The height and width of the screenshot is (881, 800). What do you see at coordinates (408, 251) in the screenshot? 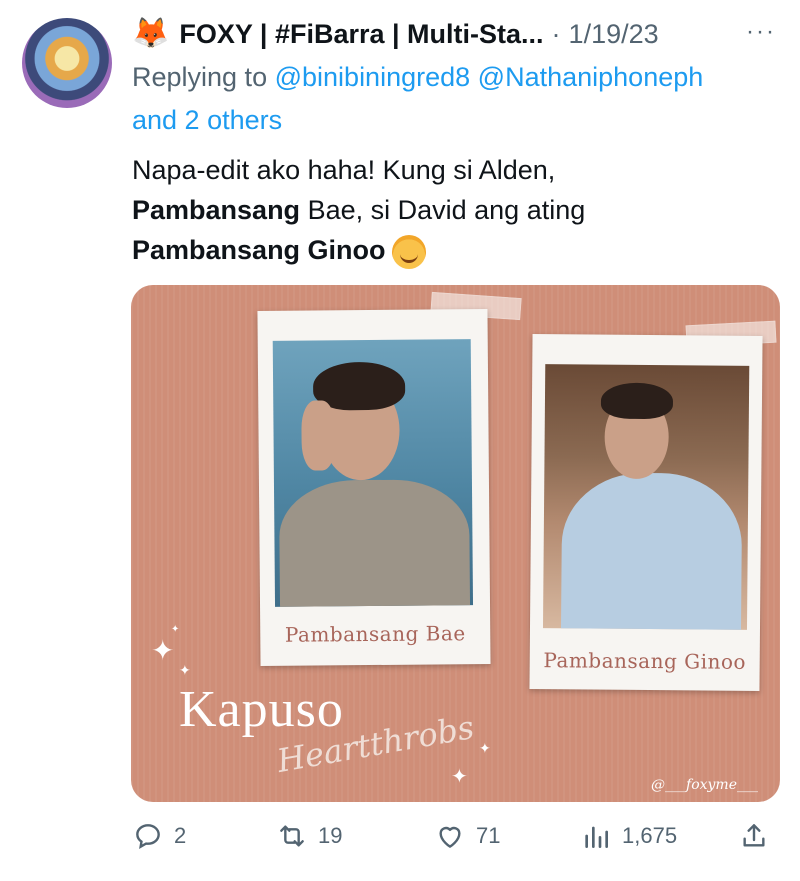
I see `smiling-face-with-hearts-emoji-icon` at bounding box center [408, 251].